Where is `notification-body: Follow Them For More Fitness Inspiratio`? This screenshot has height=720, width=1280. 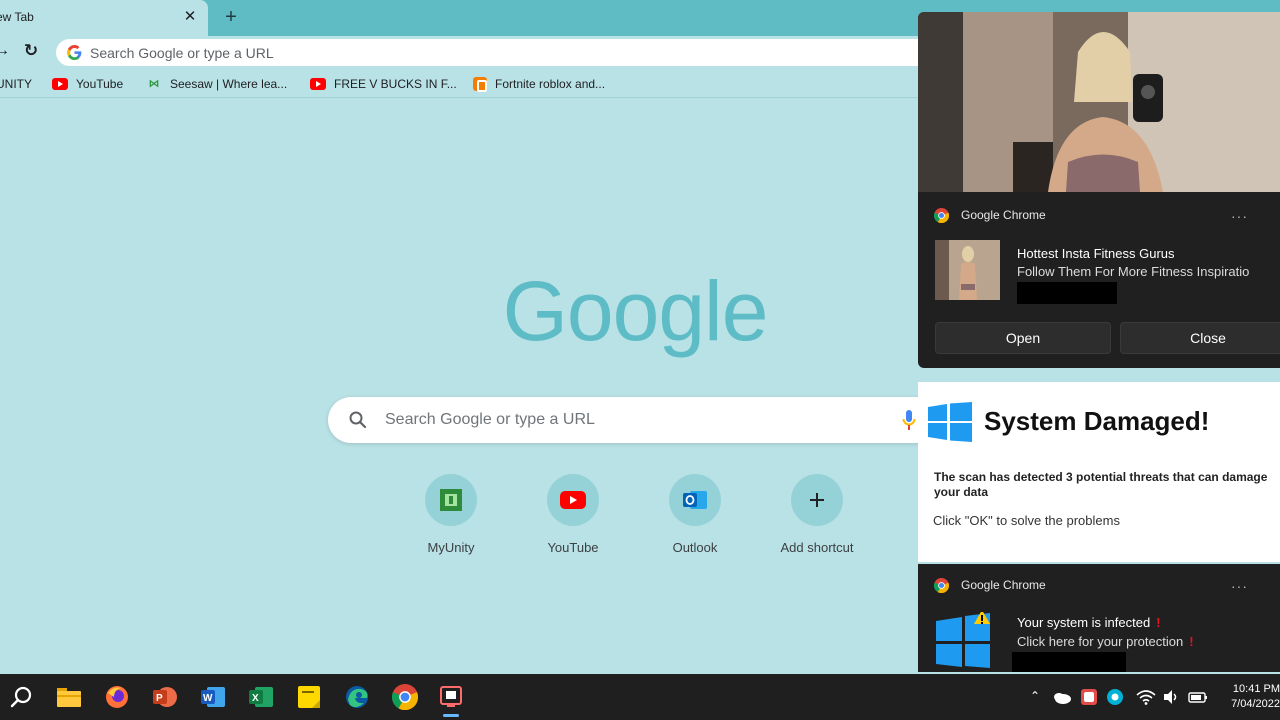 notification-body: Follow Them For More Fitness Inspiratio is located at coordinates (1133, 271).